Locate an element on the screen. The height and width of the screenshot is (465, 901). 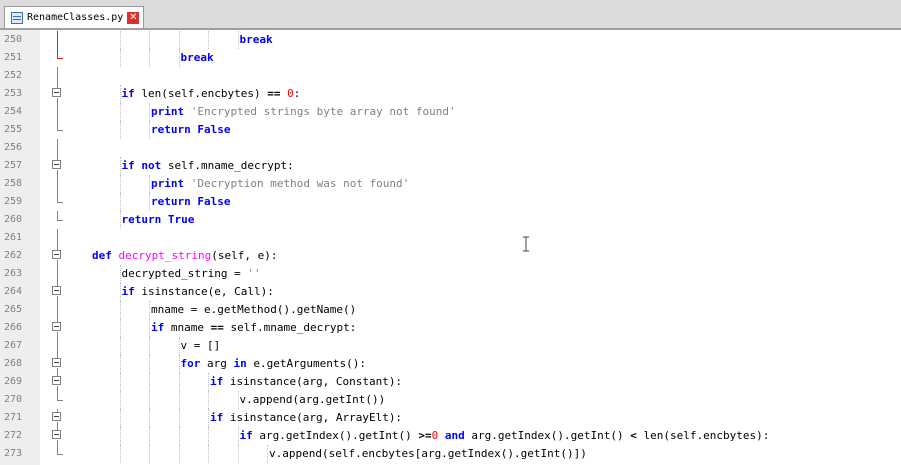
code-text: if isinstance(e, Call): is located at coordinates (198, 292).